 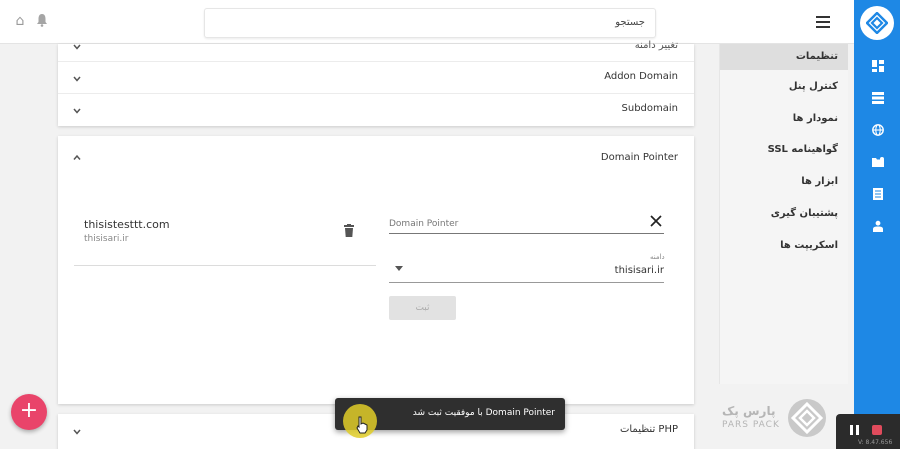 I want to click on php-settings-row-label: تنظیمات PHP, so click(x=649, y=429).